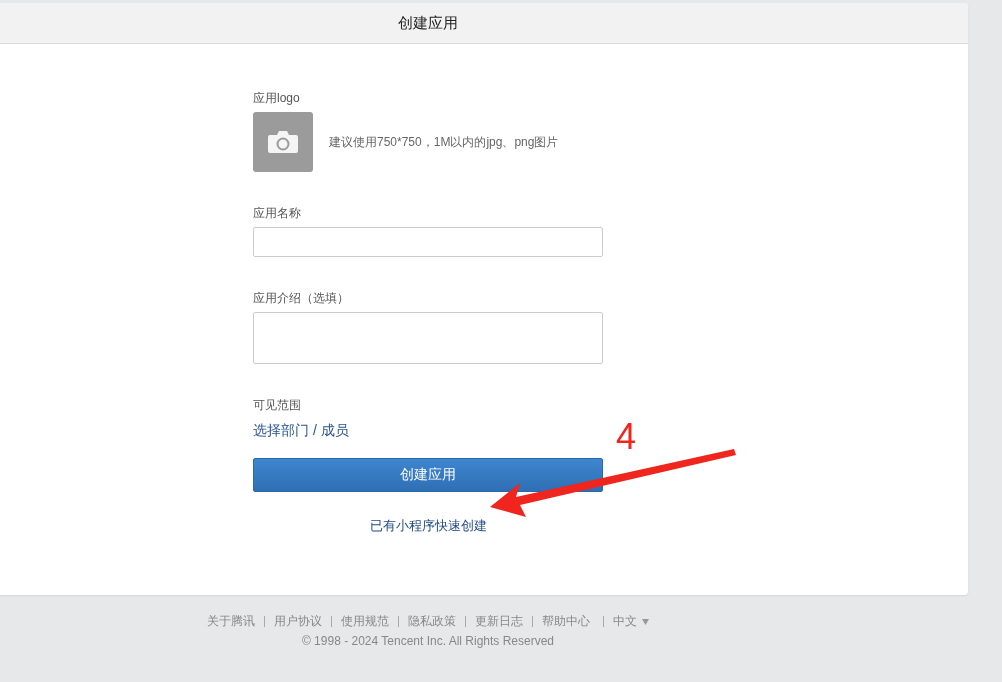  Describe the element at coordinates (277, 98) in the screenshot. I see `field-label: 应用logo` at that location.